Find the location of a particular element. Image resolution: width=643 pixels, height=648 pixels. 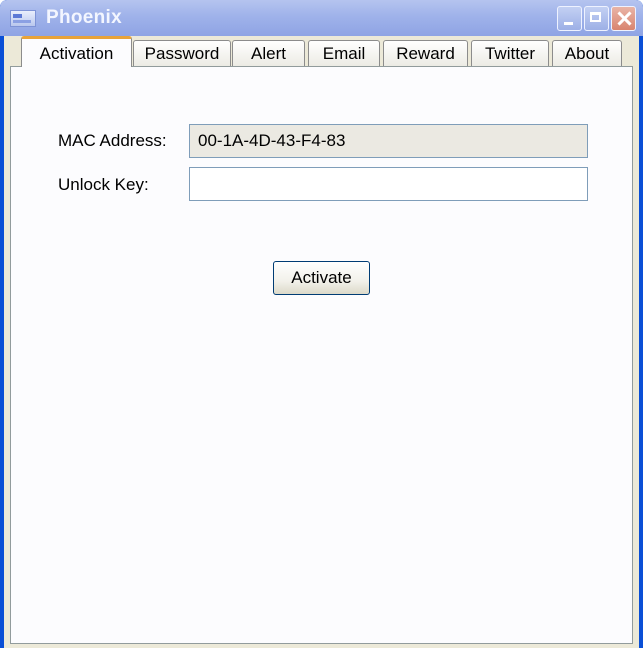

tab-about: About is located at coordinates (587, 53).